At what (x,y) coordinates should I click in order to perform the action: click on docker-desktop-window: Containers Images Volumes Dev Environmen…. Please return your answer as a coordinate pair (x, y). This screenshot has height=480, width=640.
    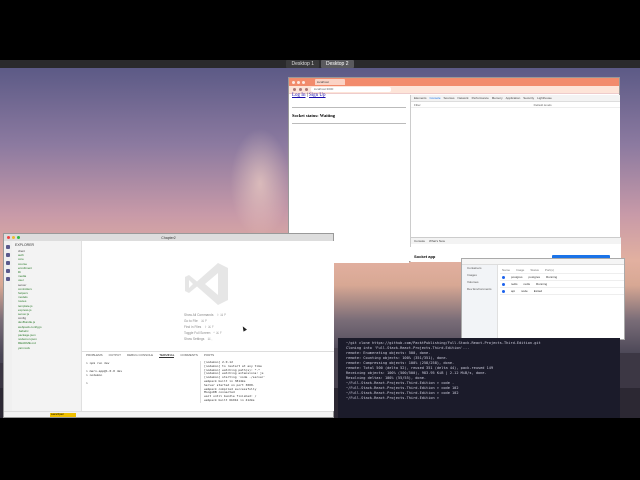
    Looking at the image, I should click on (543, 299).